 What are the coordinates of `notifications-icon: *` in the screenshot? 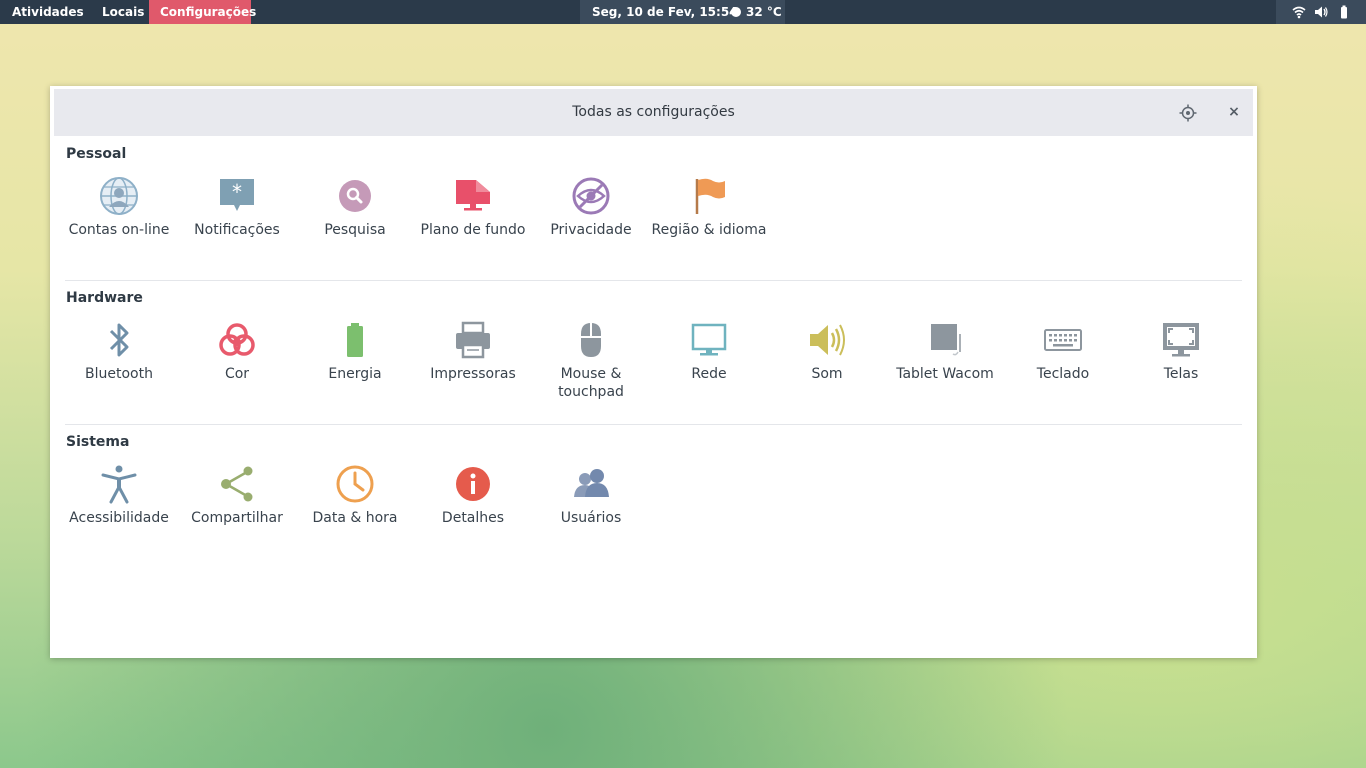 It's located at (237, 195).